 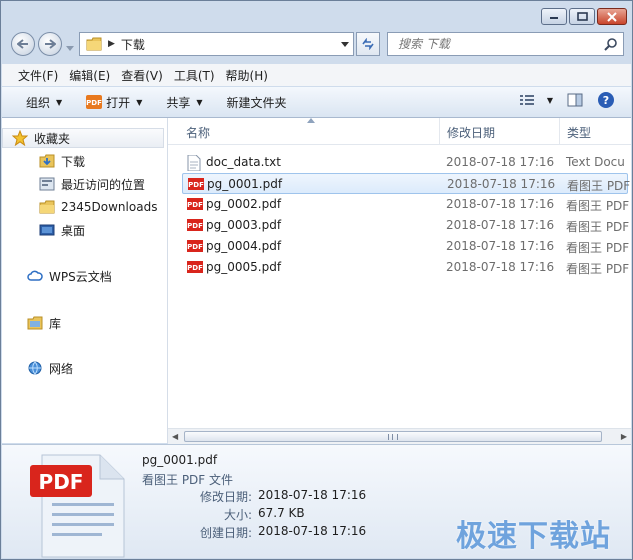 I want to click on search-input, so click(x=498, y=44).